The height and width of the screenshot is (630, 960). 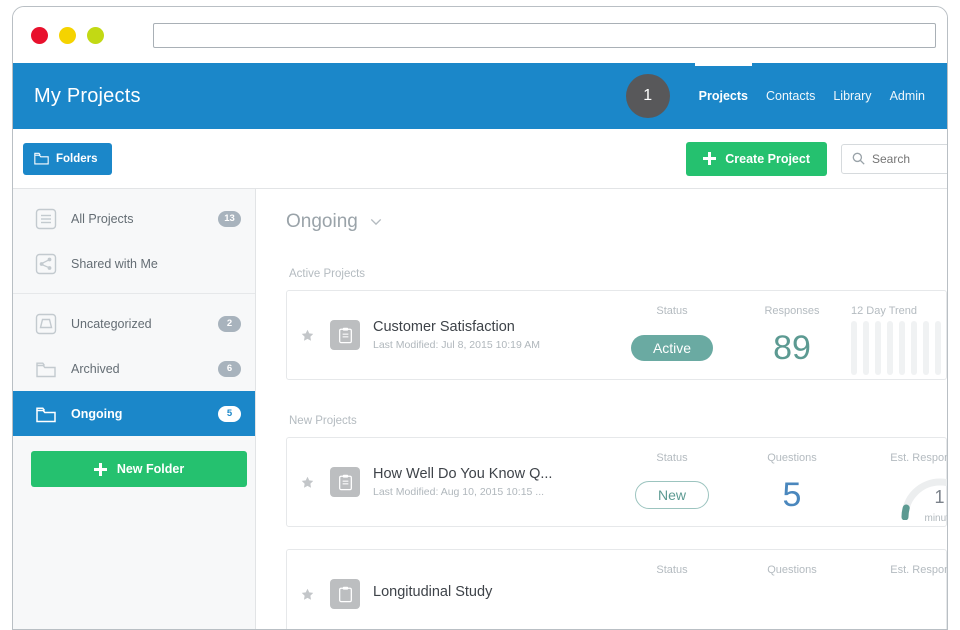 I want to click on sidebar-item-archived: Archived 6, so click(x=134, y=368).